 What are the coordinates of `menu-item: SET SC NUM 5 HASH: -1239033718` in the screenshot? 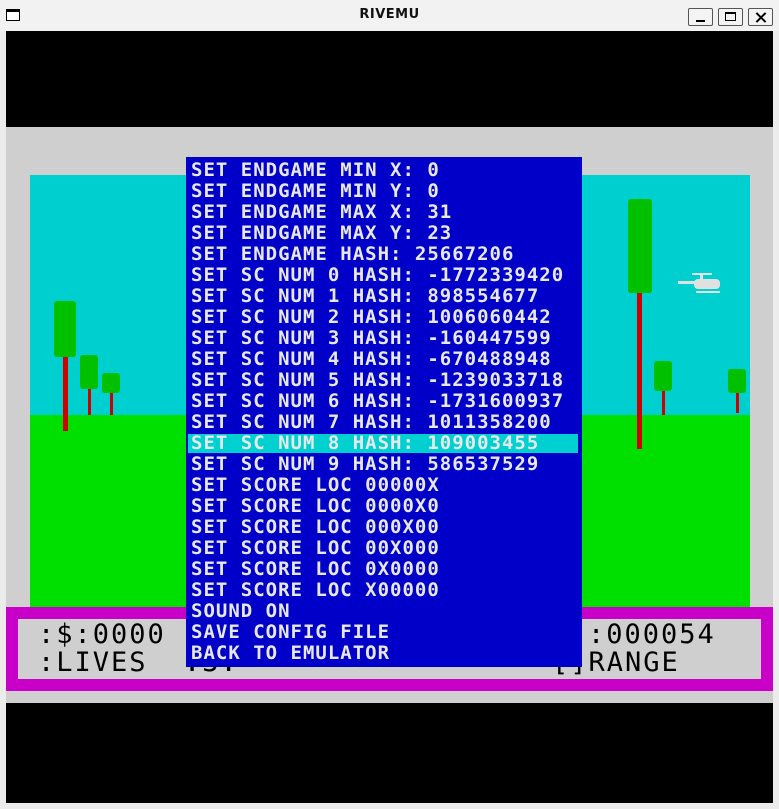 It's located at (383, 380).